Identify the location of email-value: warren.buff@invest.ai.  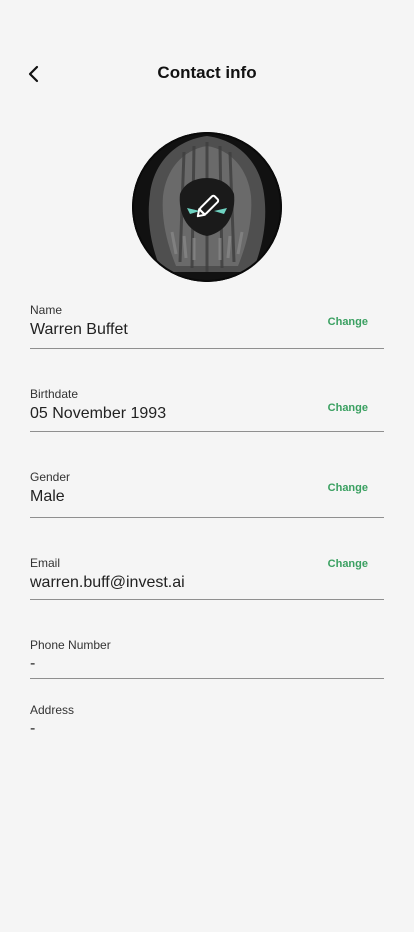
(107, 582).